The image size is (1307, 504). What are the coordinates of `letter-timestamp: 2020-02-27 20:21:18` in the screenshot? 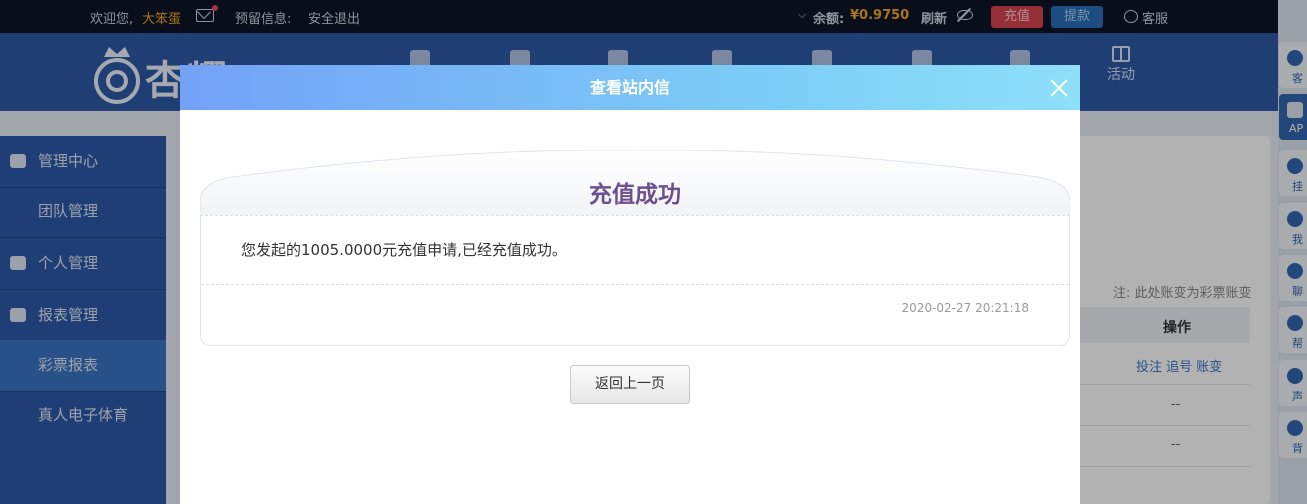 It's located at (965, 308).